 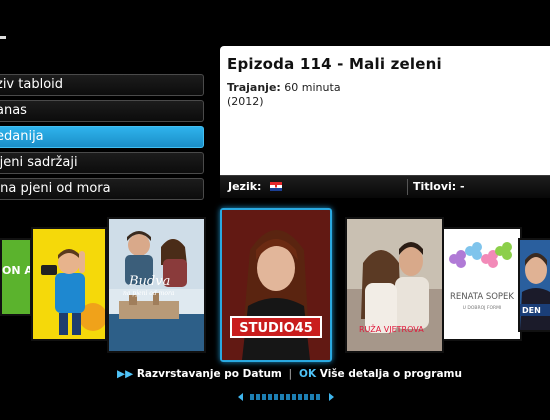 What do you see at coordinates (55, 188) in the screenshot?
I see `menu-item-label: na pjeni od mora` at bounding box center [55, 188].